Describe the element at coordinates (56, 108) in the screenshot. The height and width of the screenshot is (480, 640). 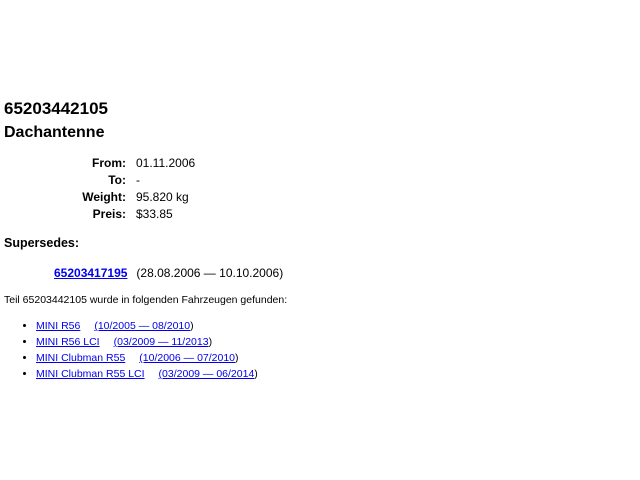
I see `part-number-heading: 65203442105` at that location.